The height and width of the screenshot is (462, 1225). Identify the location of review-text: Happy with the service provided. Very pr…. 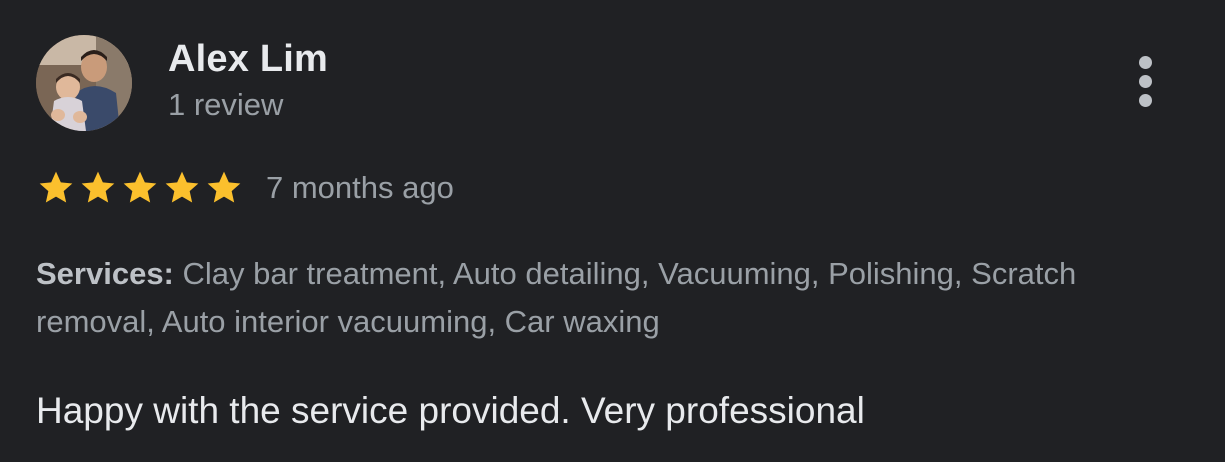
(450, 410).